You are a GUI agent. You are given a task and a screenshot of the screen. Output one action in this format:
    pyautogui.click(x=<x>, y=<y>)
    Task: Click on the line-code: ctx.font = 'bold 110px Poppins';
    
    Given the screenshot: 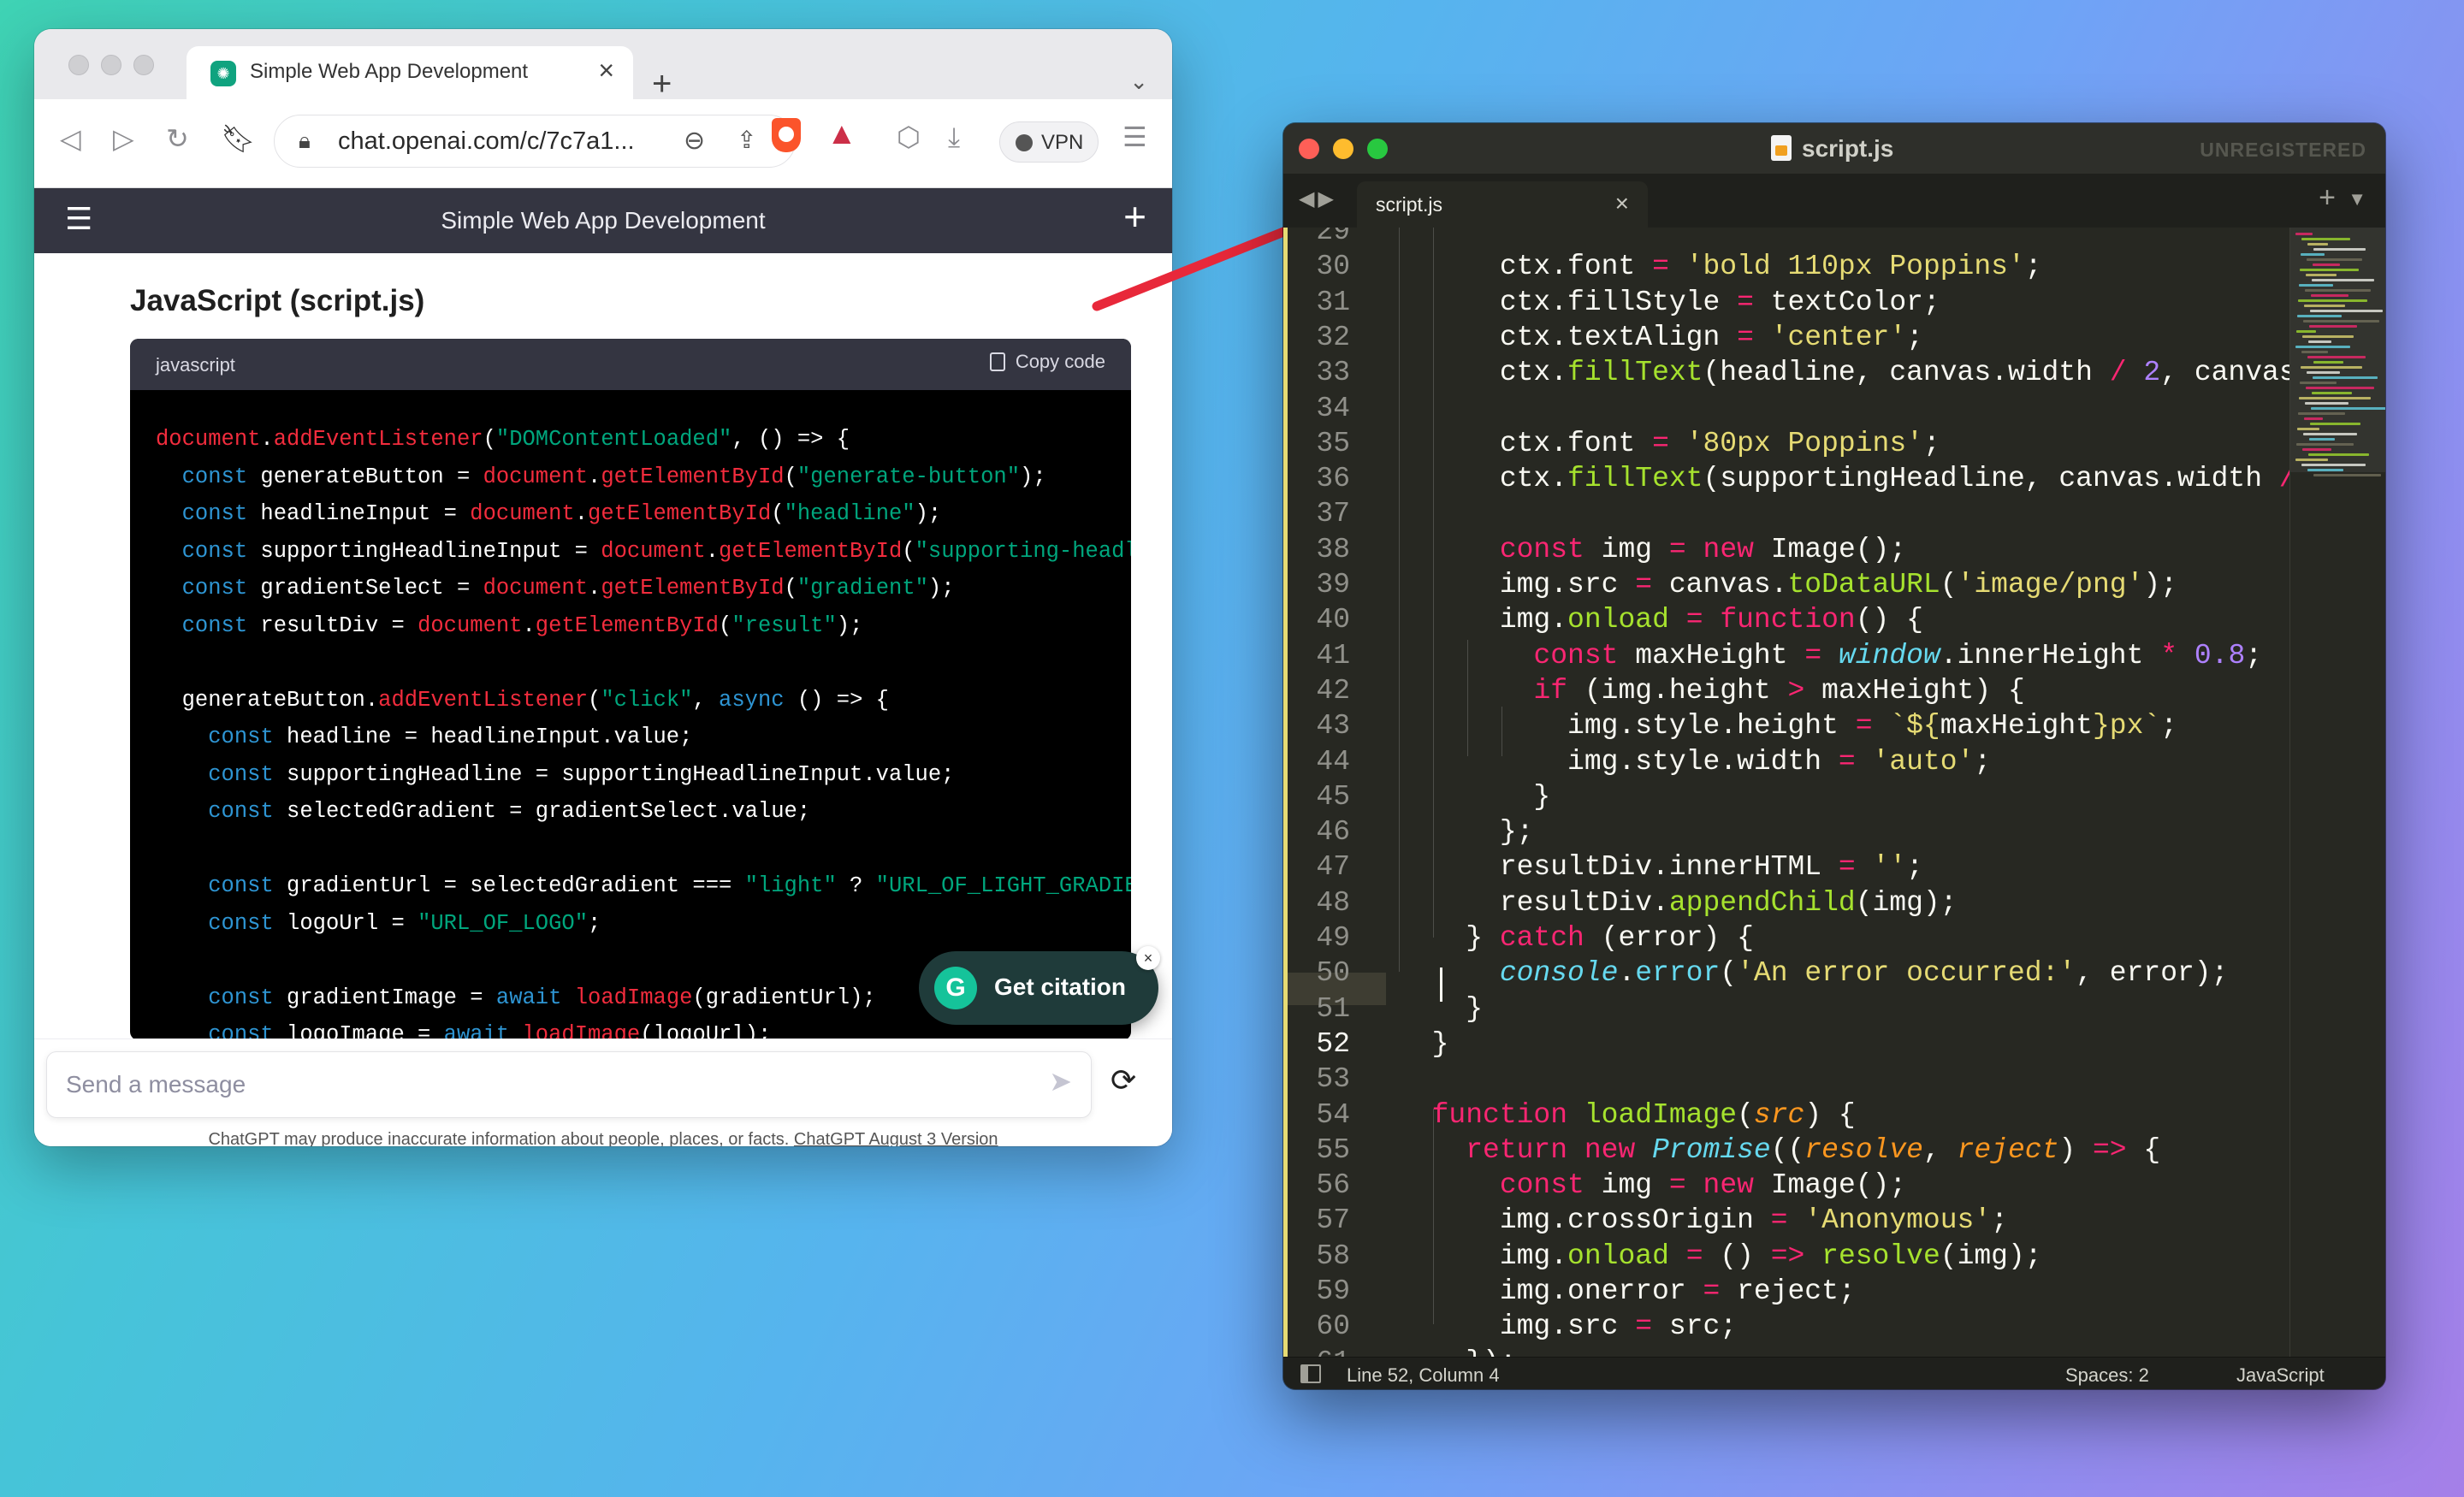 What is the action you would take?
    pyautogui.click(x=1720, y=267)
    